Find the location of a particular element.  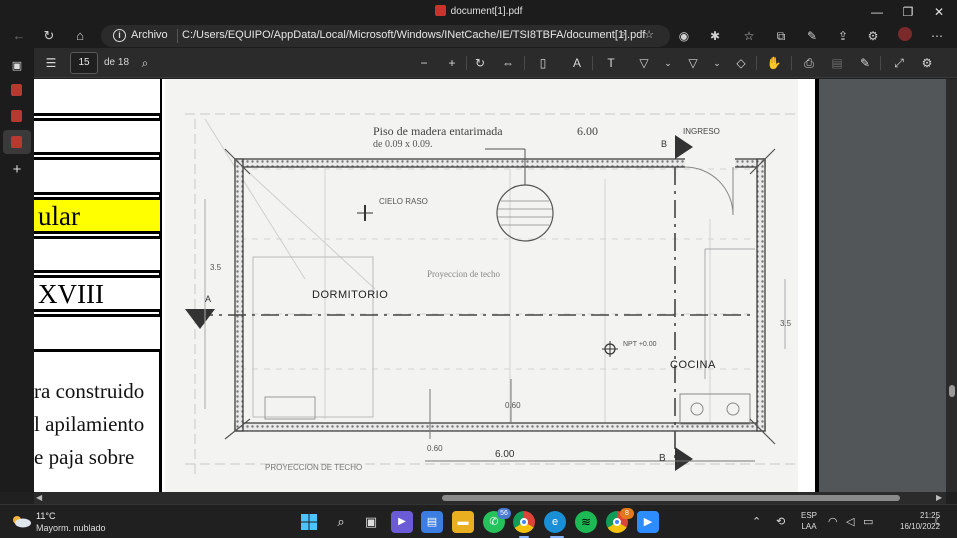

minimize-button: — is located at coordinates (877, 12).